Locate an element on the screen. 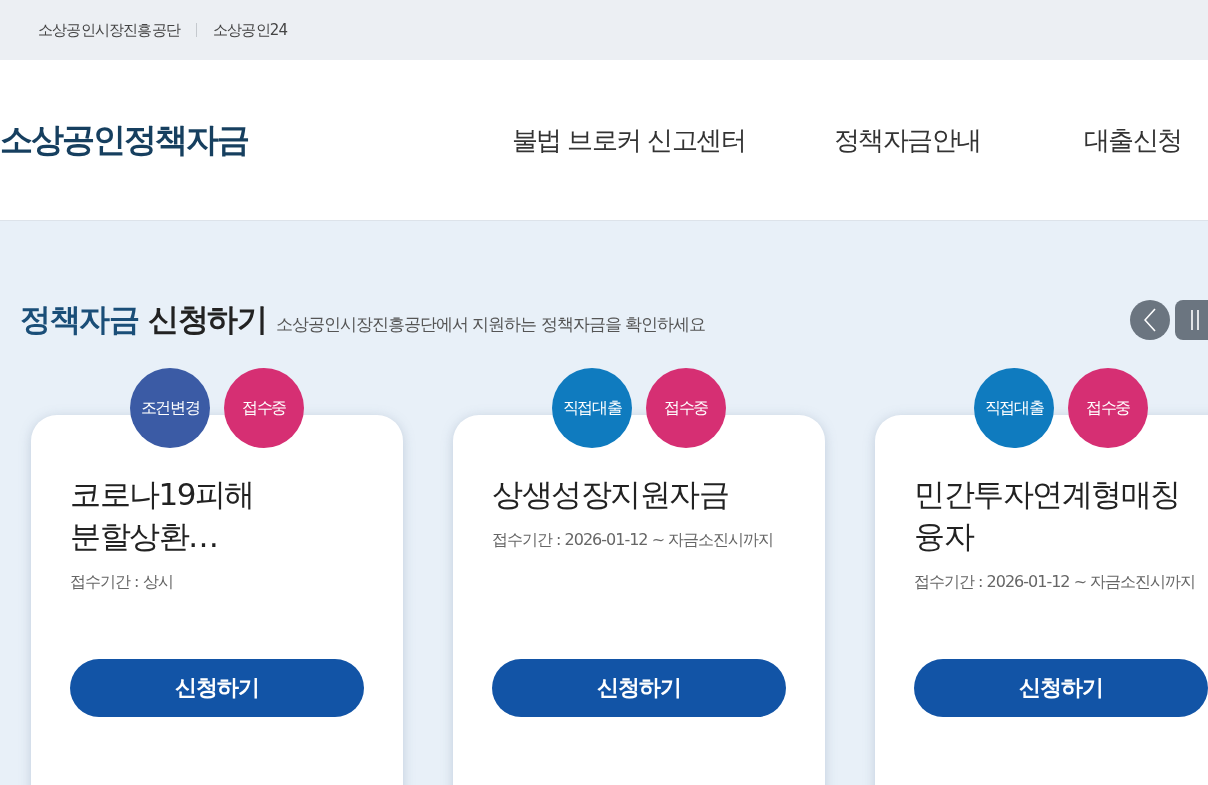 Image resolution: width=1208 pixels, height=785 pixels. top-link: 소상공인24 is located at coordinates (250, 30).